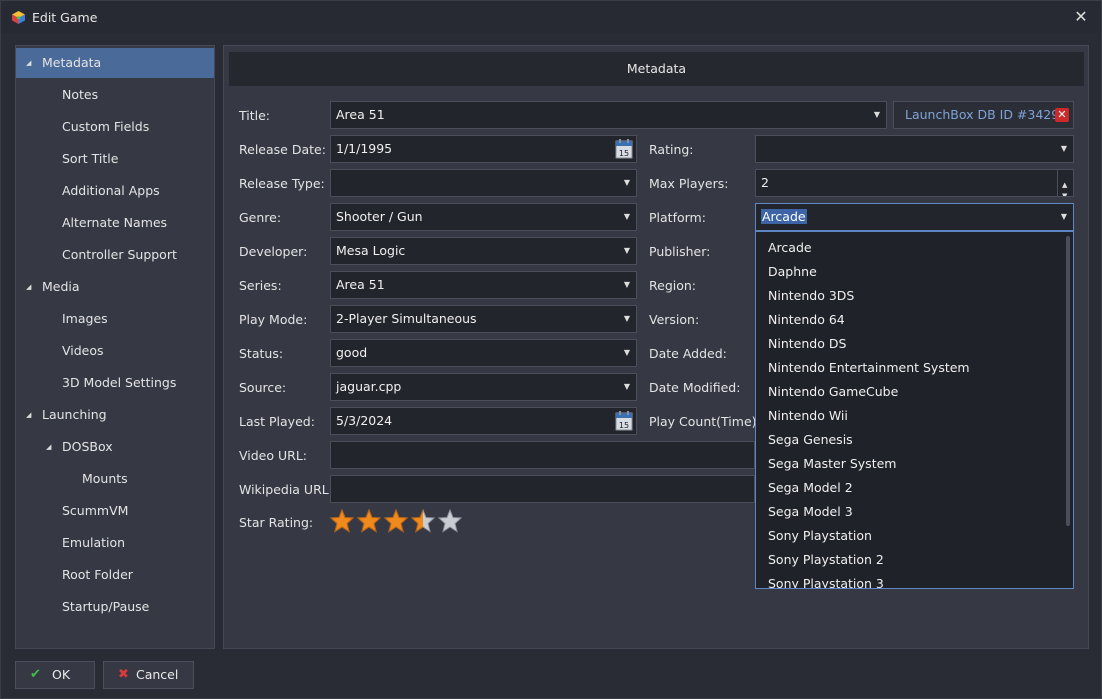 Image resolution: width=1102 pixels, height=699 pixels. Describe the element at coordinates (106, 606) in the screenshot. I see `sidebar-item-label: Startup/Pause` at that location.